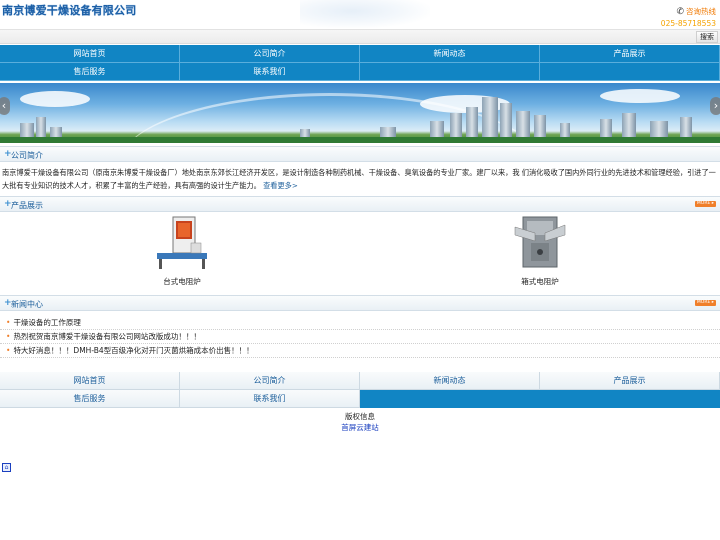 This screenshot has height=540, width=720. What do you see at coordinates (90, 381) in the screenshot?
I see `footer-nav-home: 网站首页` at bounding box center [90, 381].